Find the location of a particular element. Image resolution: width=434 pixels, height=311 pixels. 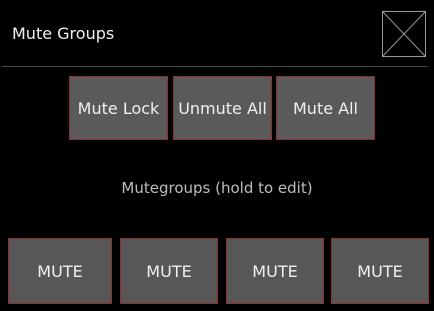

mute-lock-label: Mute Lock is located at coordinates (118, 108).